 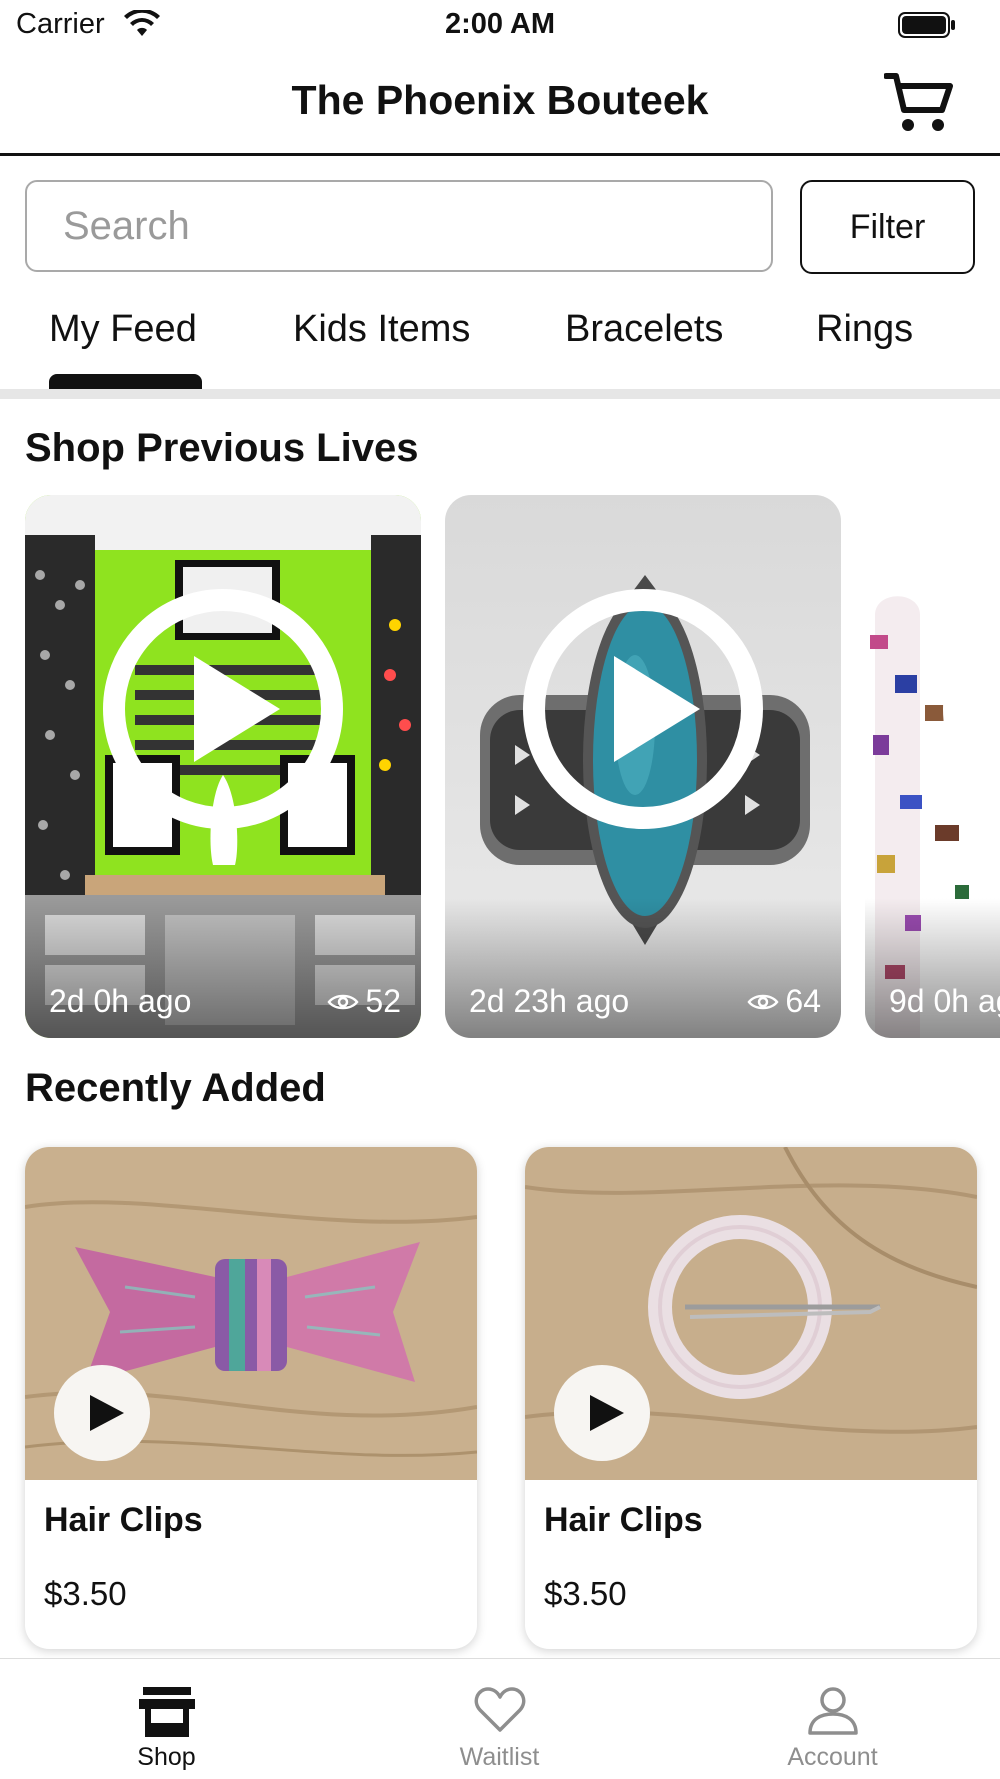 I want to click on status-bar: Carrier 2:00 AM, so click(x=500, y=25).